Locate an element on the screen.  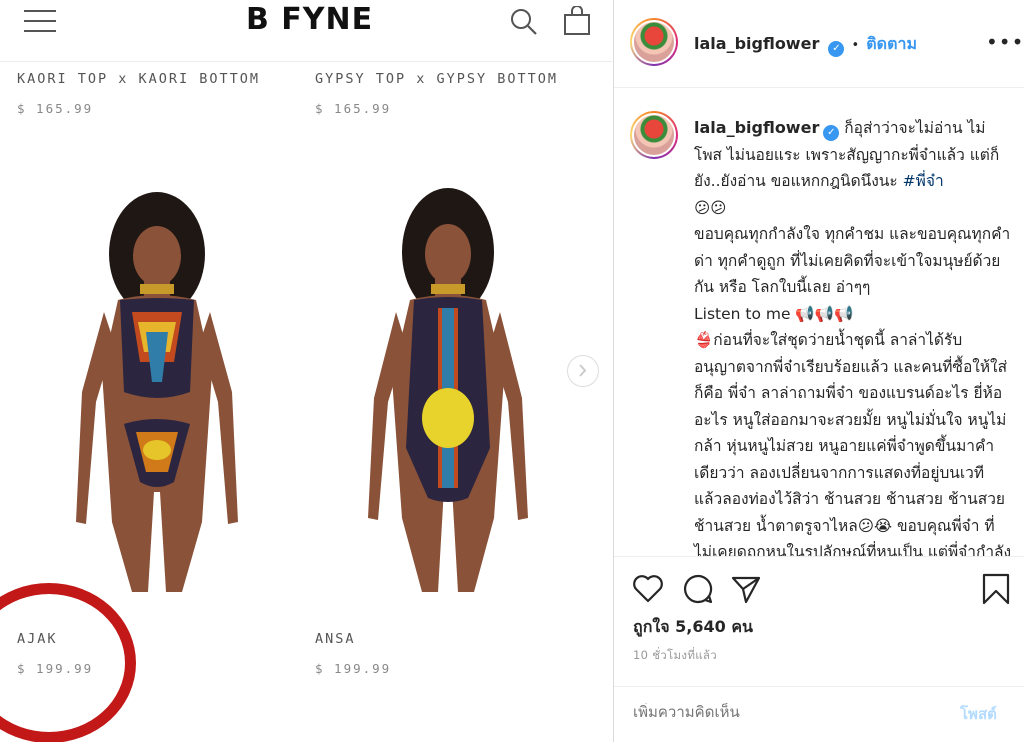
shopping-bag-icon is located at coordinates (577, 21).